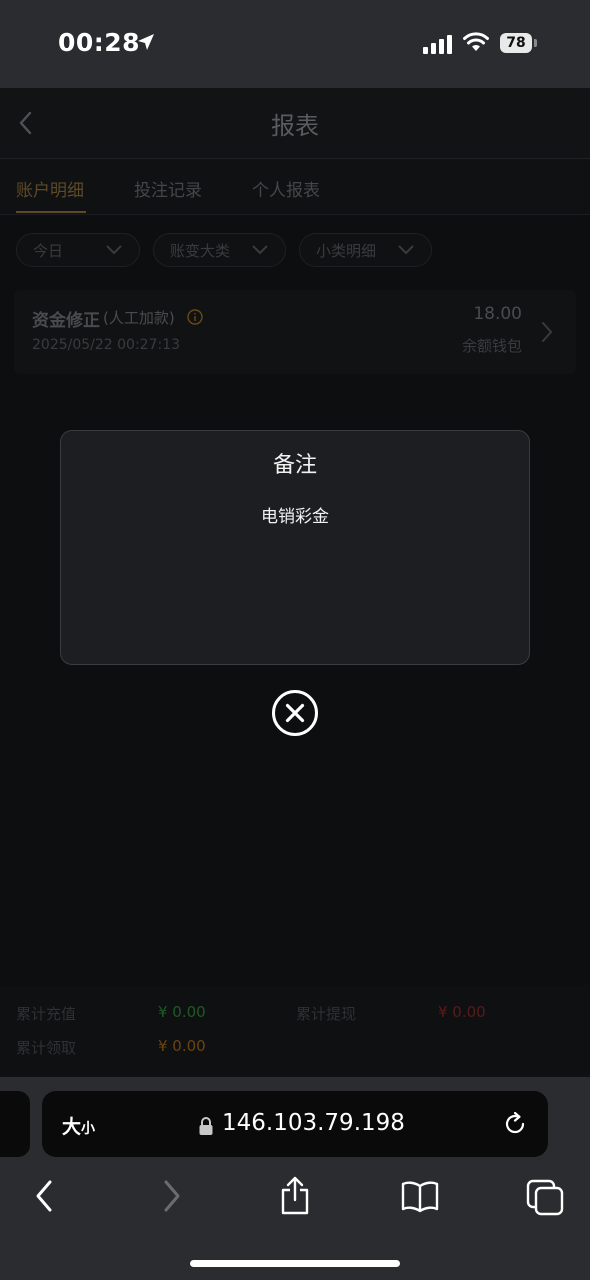 Image resolution: width=590 pixels, height=1280 pixels. Describe the element at coordinates (346, 251) in the screenshot. I see `subcategory-filter-label: 小类明细` at that location.